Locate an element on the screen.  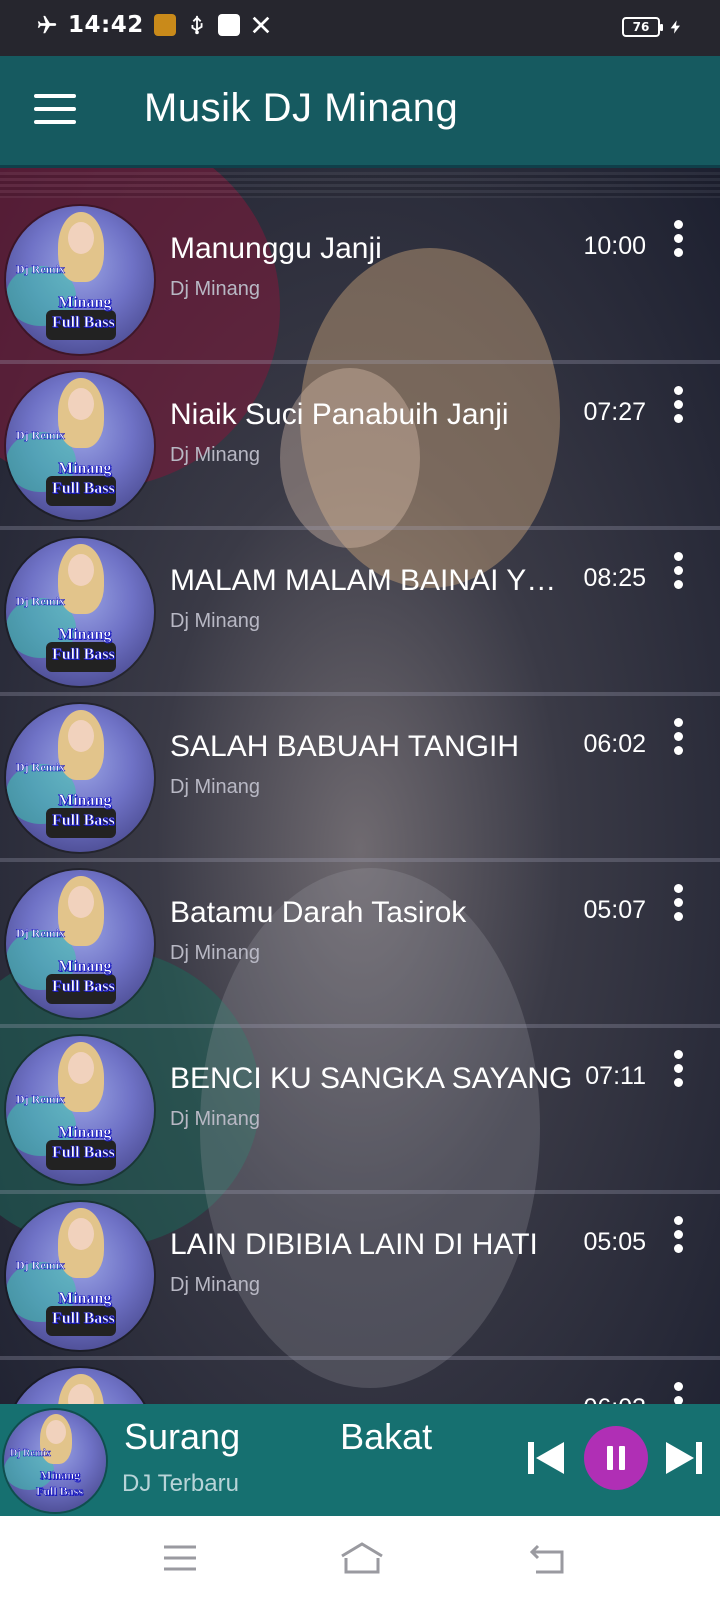
home-icon is located at coordinates (362, 1558).